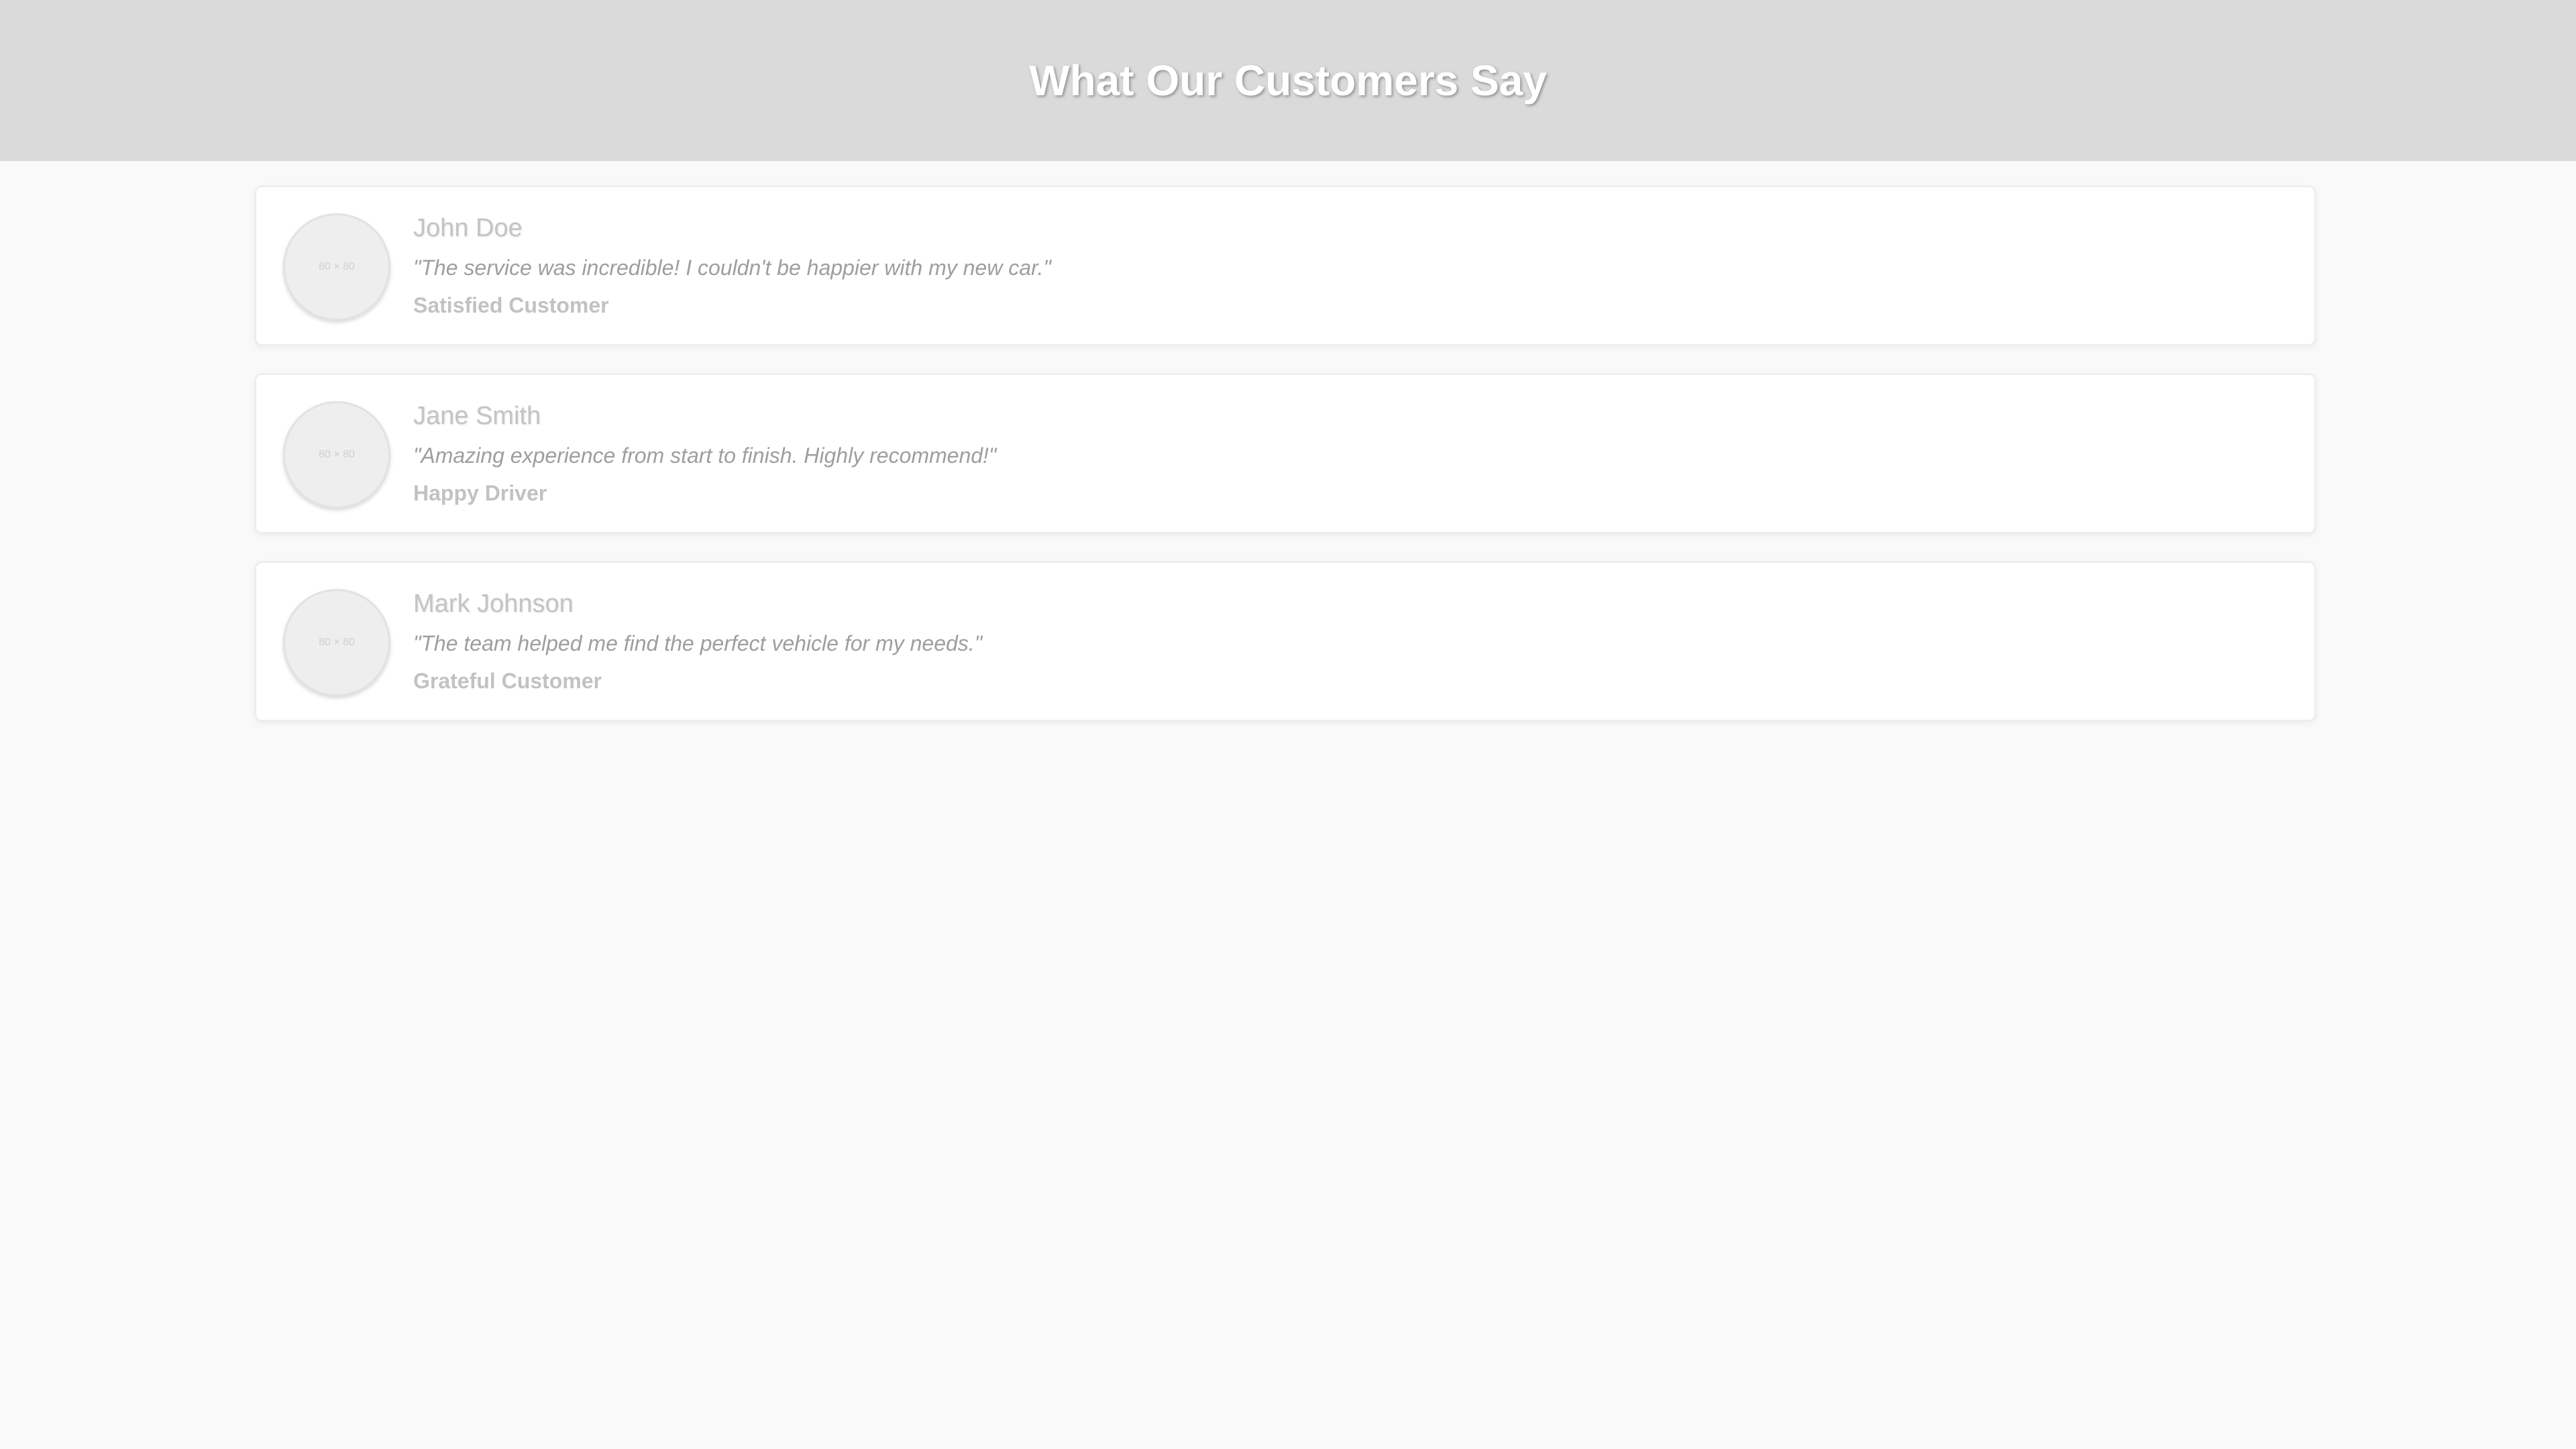  What do you see at coordinates (477, 416) in the screenshot?
I see `customer-name: Jane Smith` at bounding box center [477, 416].